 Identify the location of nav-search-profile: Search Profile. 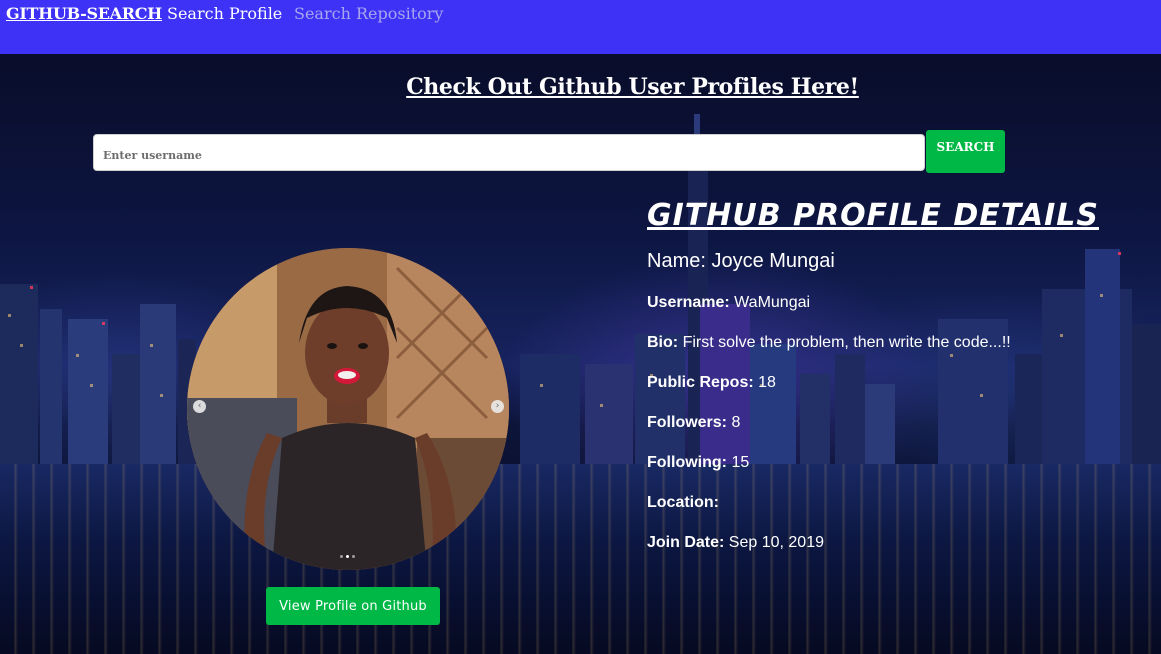
(224, 13).